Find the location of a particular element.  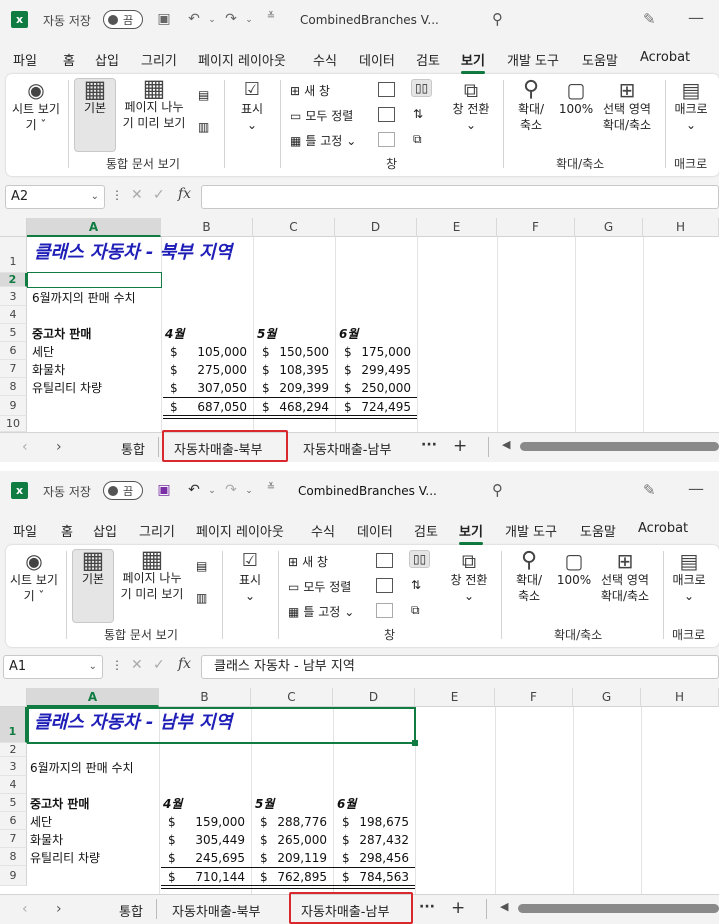

row-header-6: 6 is located at coordinates (13, 821).